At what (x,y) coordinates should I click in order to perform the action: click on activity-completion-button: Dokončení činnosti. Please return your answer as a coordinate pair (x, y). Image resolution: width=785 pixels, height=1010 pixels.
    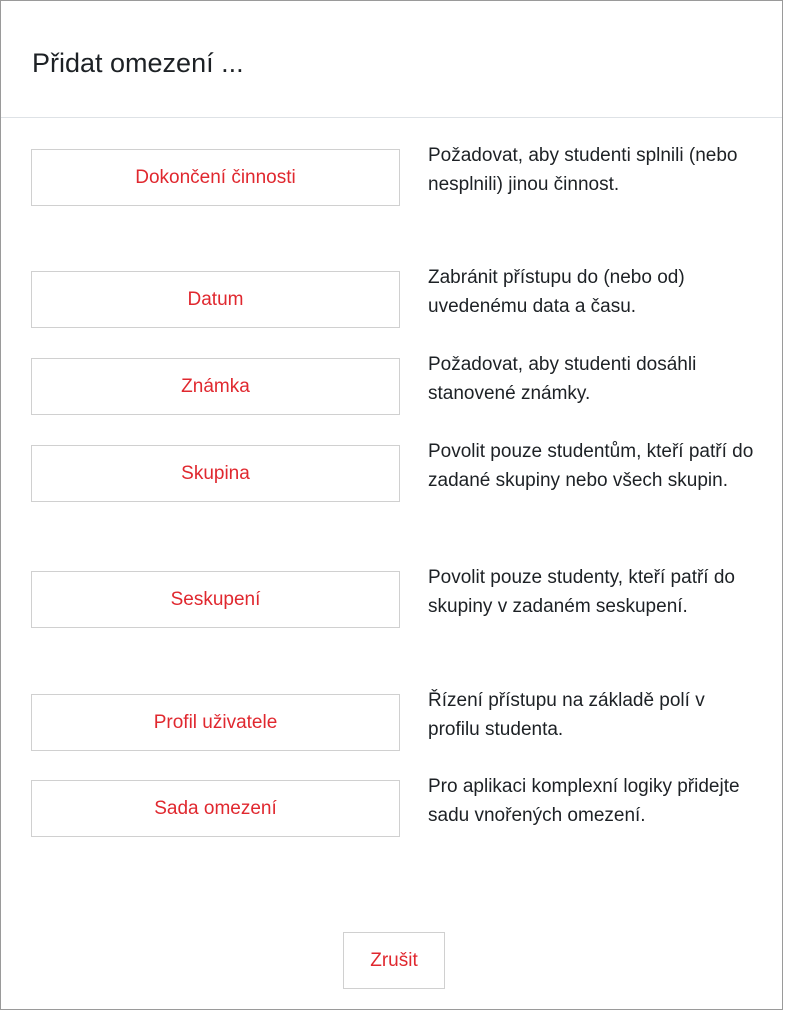
    Looking at the image, I should click on (215, 177).